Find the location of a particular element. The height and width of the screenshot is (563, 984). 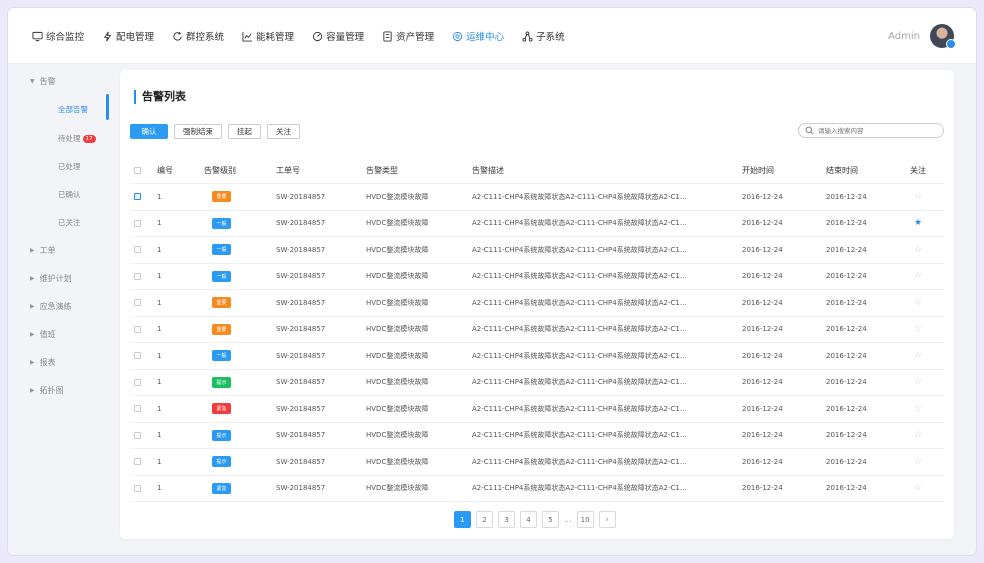

page-button: 5 is located at coordinates (550, 519).